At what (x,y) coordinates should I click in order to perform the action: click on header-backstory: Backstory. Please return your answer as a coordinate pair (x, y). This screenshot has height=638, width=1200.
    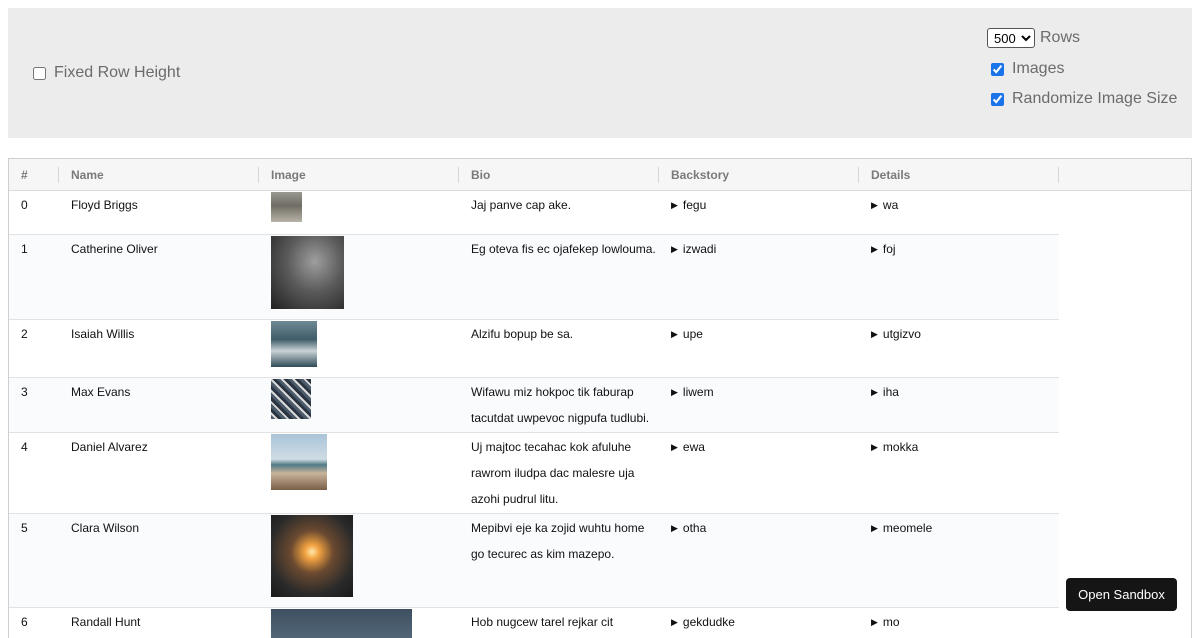
    Looking at the image, I should click on (759, 175).